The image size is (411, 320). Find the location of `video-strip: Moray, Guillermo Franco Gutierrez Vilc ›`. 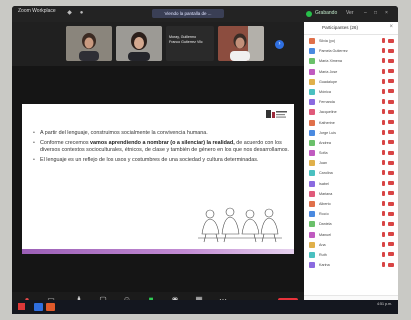

video-strip: Moray, Guillermo Franco Gutierrez Vilc › is located at coordinates (158, 44).